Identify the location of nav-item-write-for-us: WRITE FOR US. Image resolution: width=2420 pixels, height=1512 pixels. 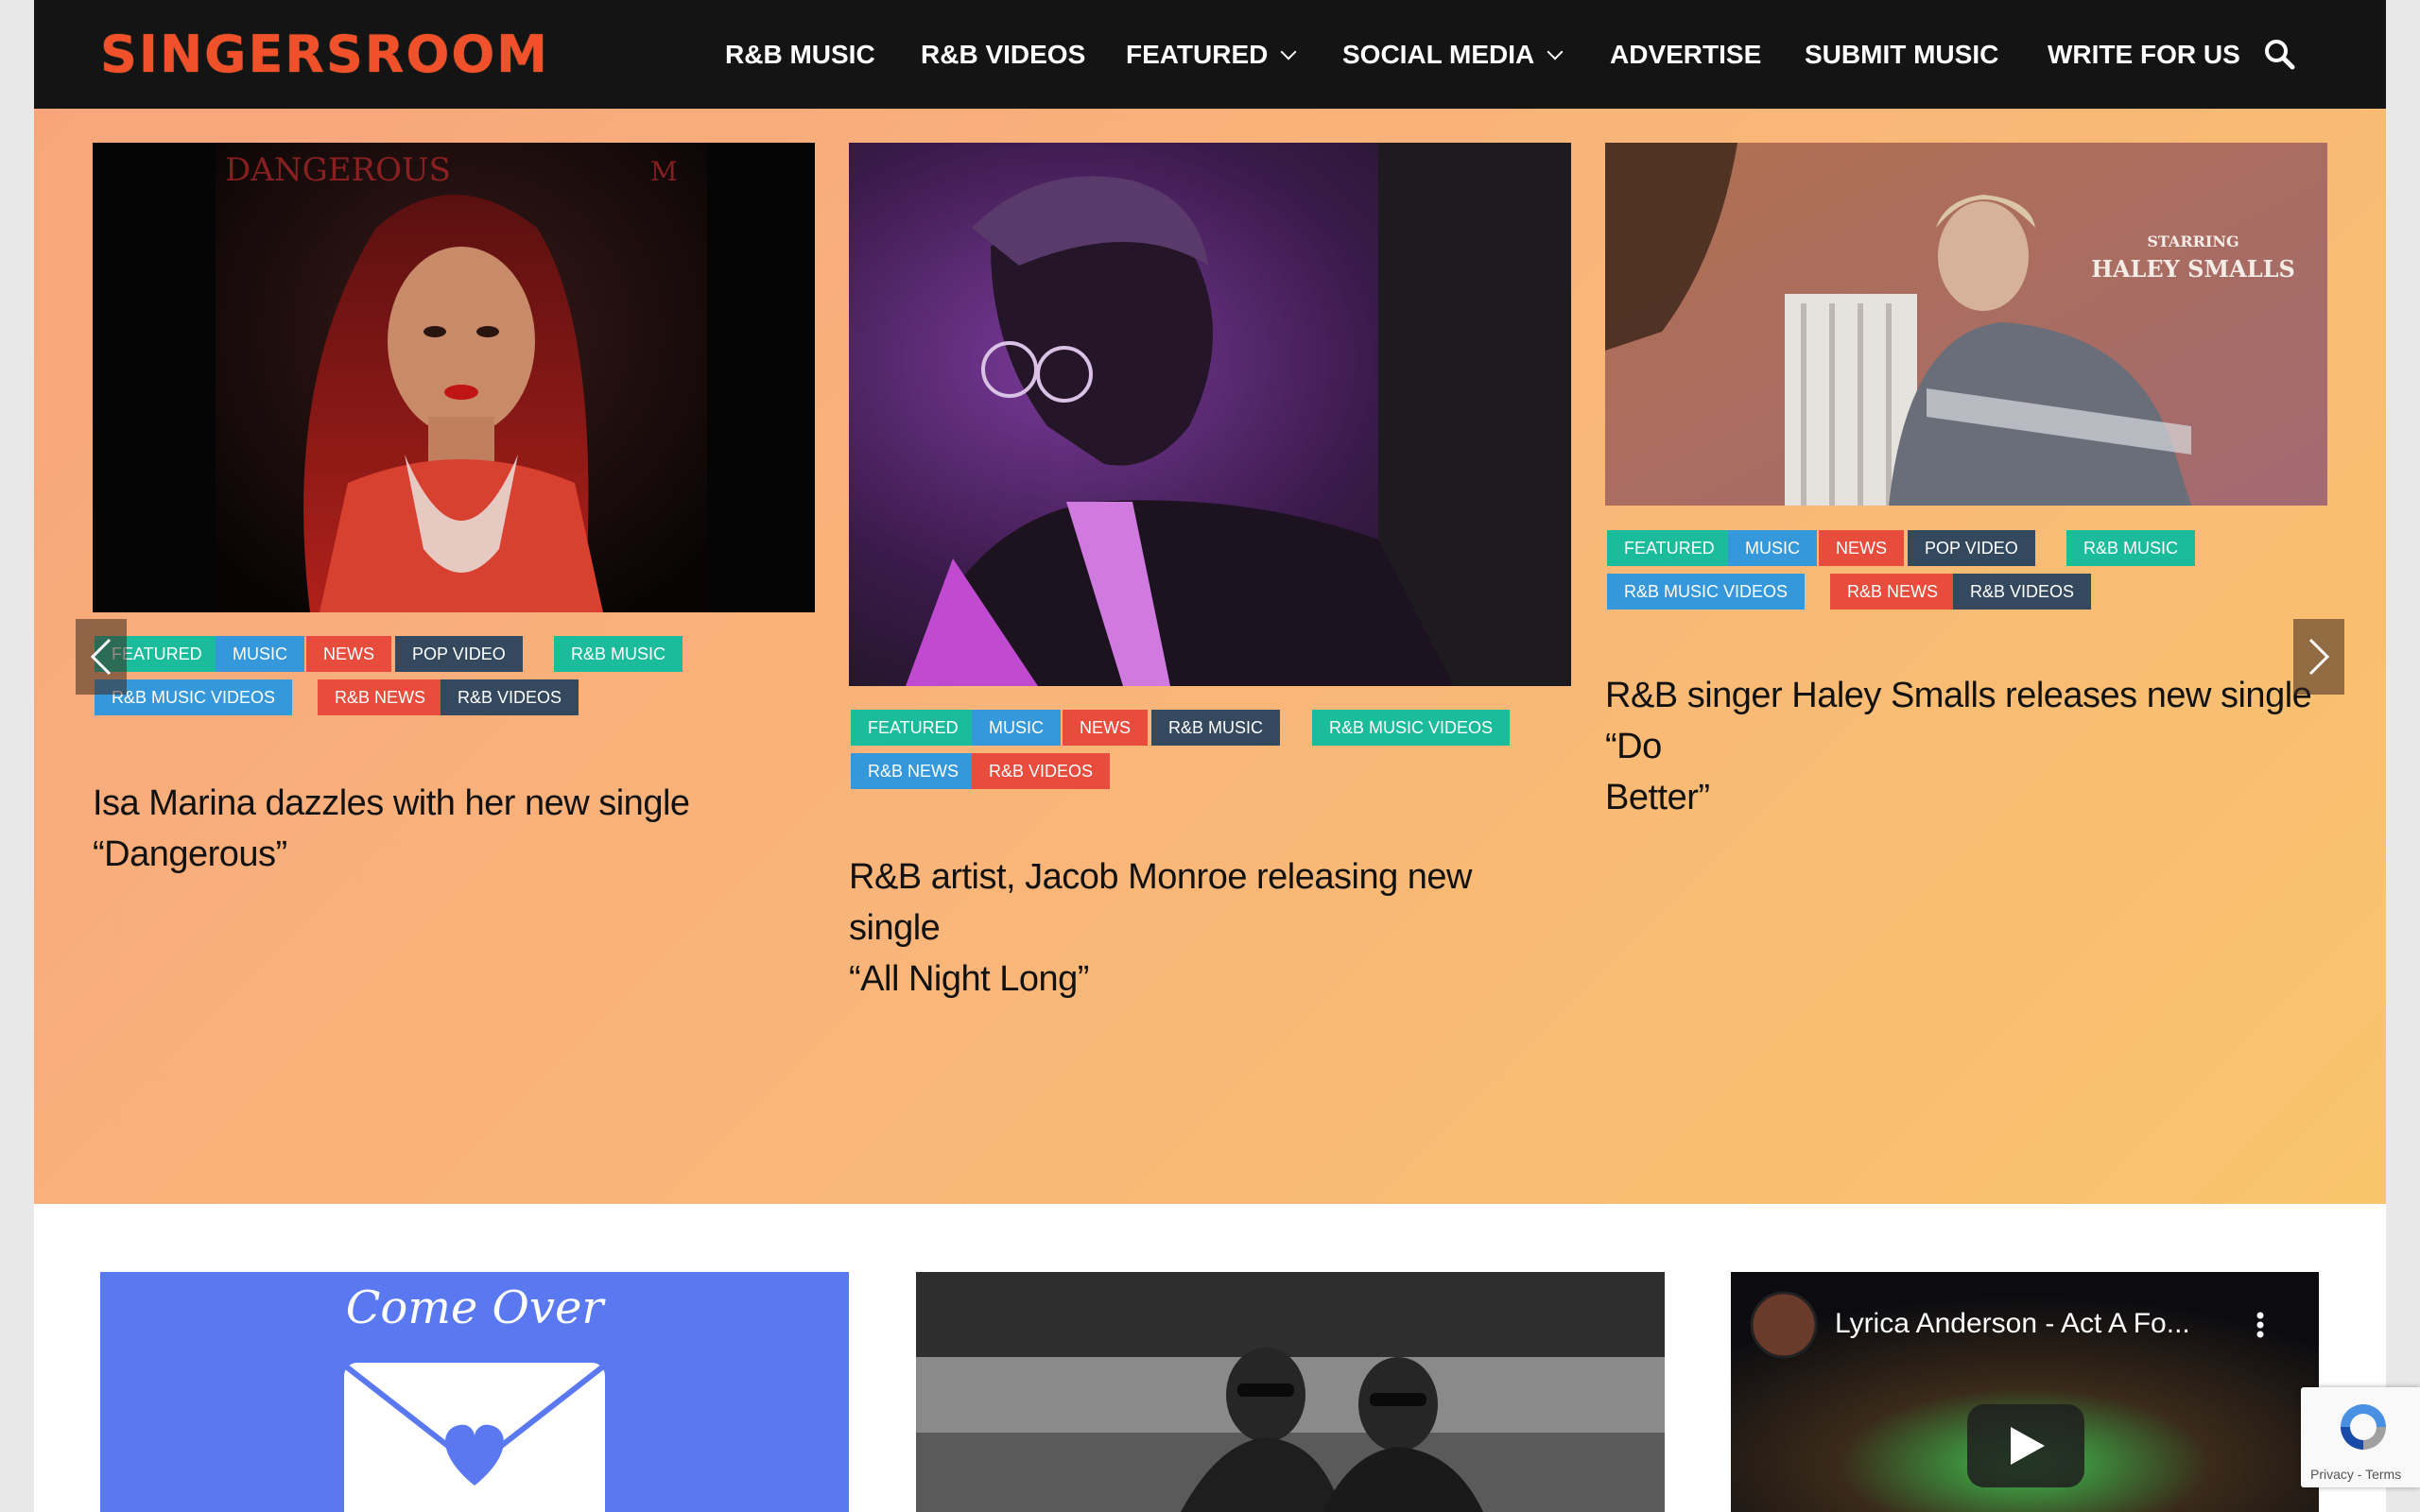
(2144, 54).